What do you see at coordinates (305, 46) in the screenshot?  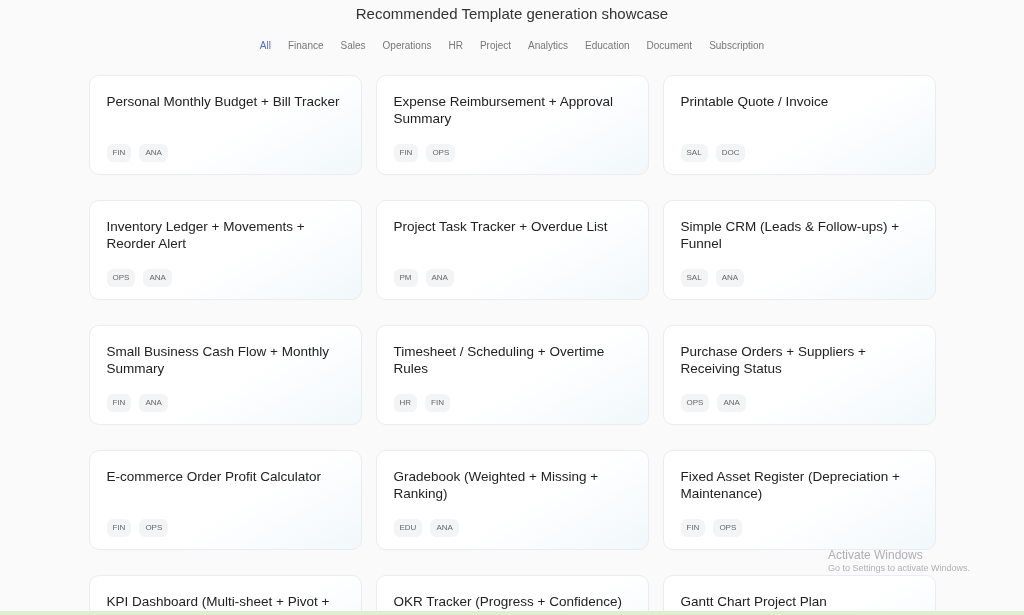 I see `category-tab: Finance` at bounding box center [305, 46].